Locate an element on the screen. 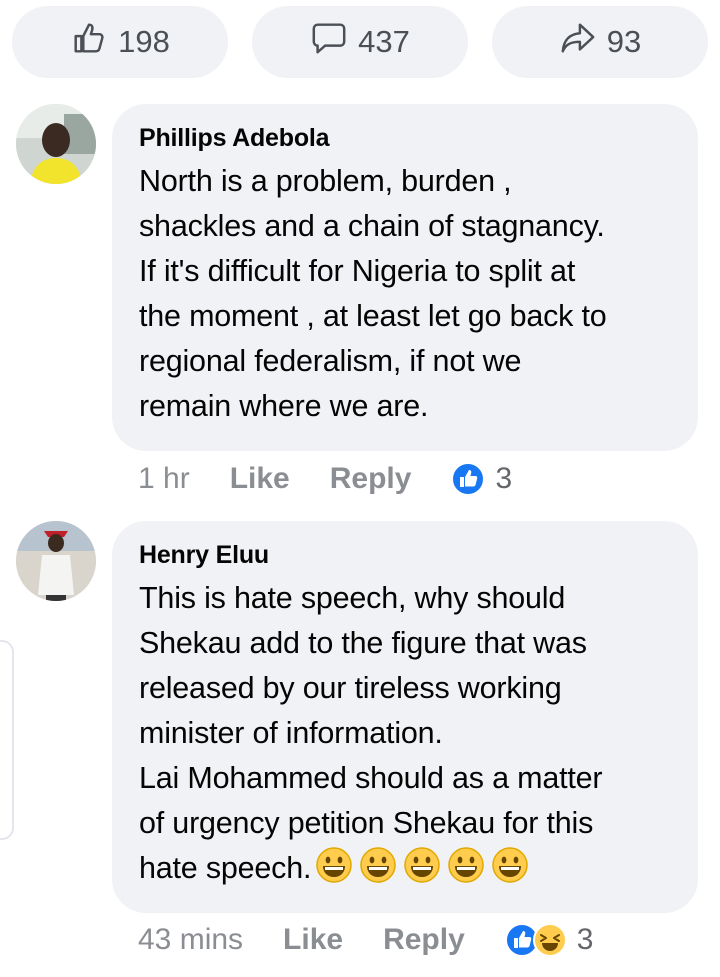 This screenshot has width=720, height=977. comment-time: 1 hr is located at coordinates (164, 479).